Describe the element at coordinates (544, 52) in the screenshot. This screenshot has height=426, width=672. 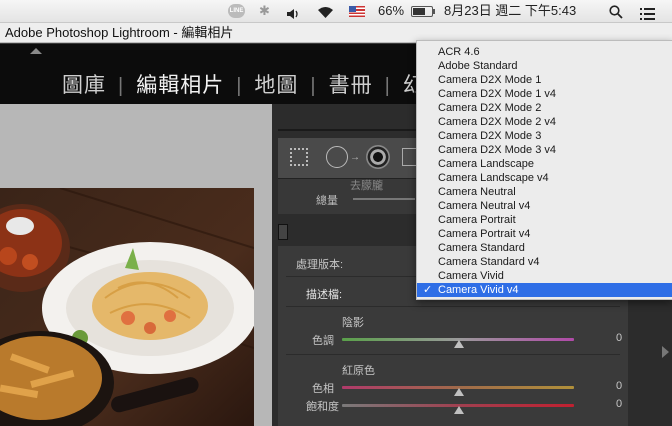
I see `profile-option: ACR 4.6` at that location.